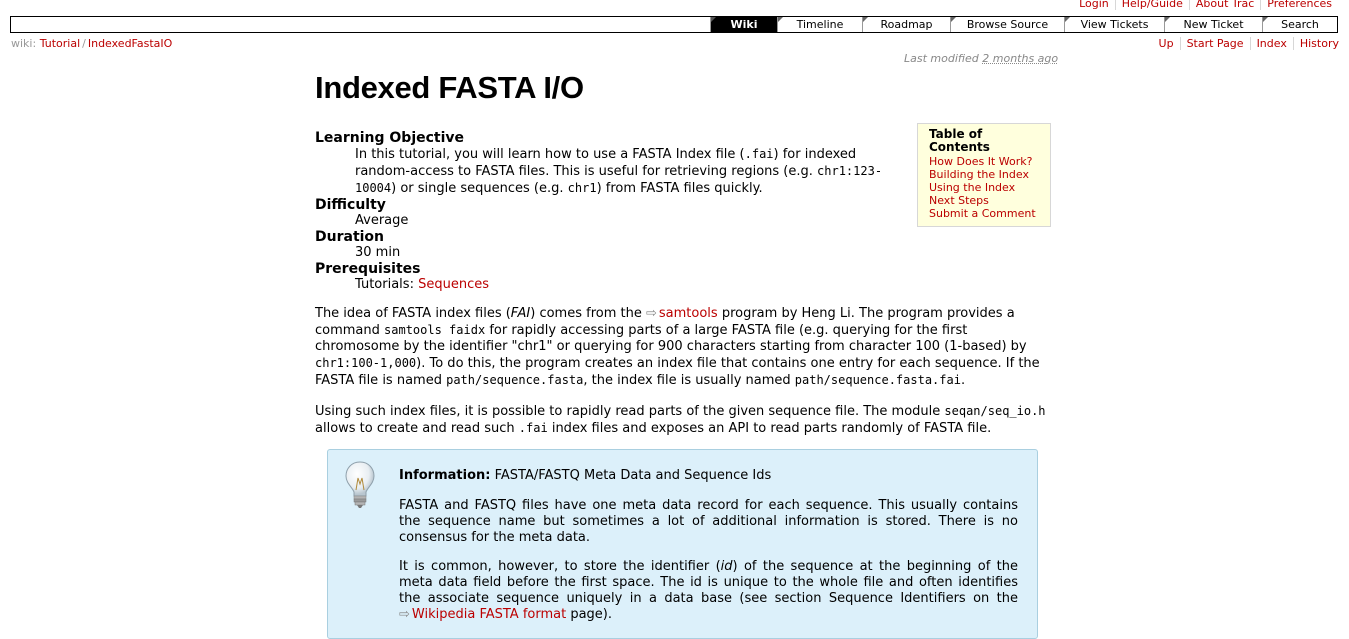  I want to click on tab-timeline: Timeline, so click(819, 24).